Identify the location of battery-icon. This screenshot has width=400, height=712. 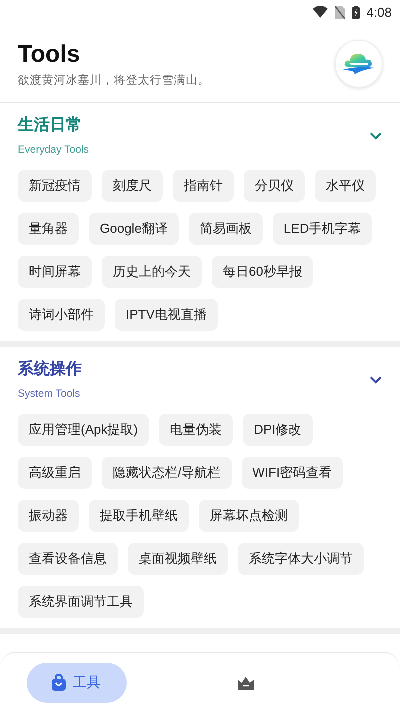
(356, 12).